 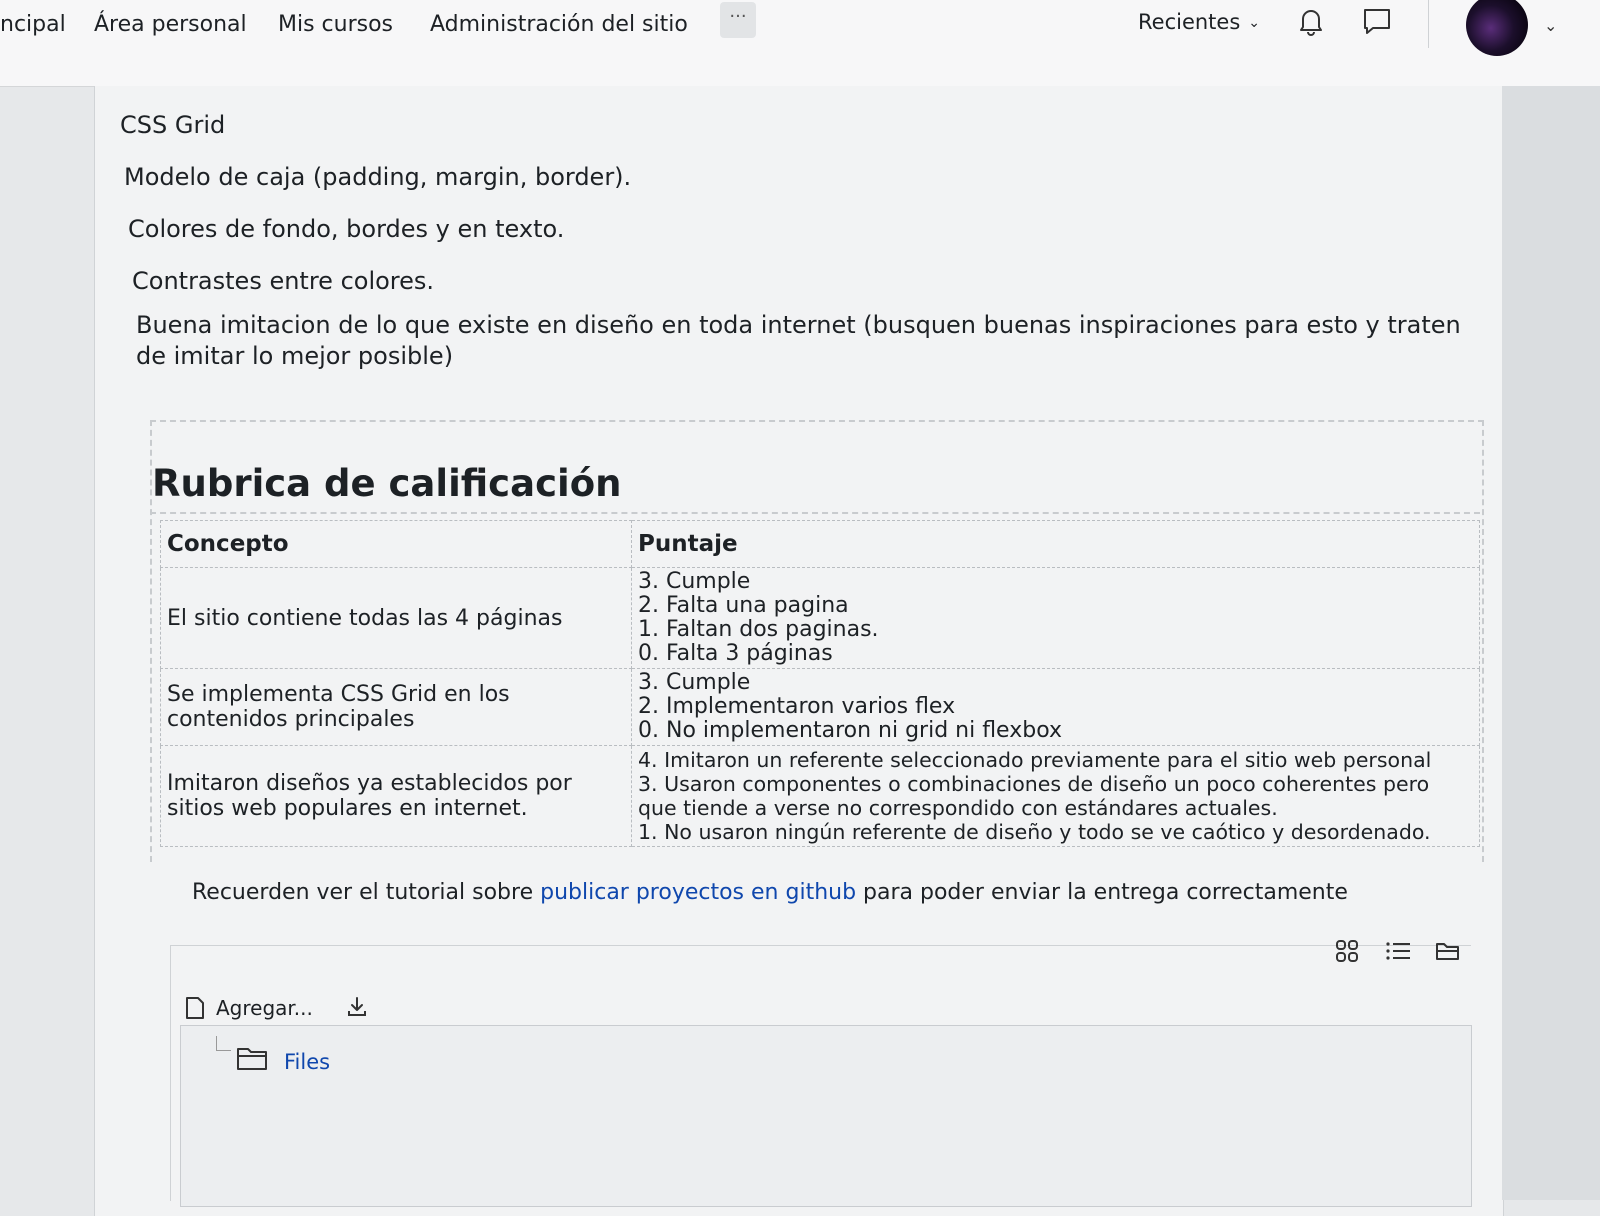 What do you see at coordinates (1189, 22) in the screenshot?
I see `recent-label: Recientes` at bounding box center [1189, 22].